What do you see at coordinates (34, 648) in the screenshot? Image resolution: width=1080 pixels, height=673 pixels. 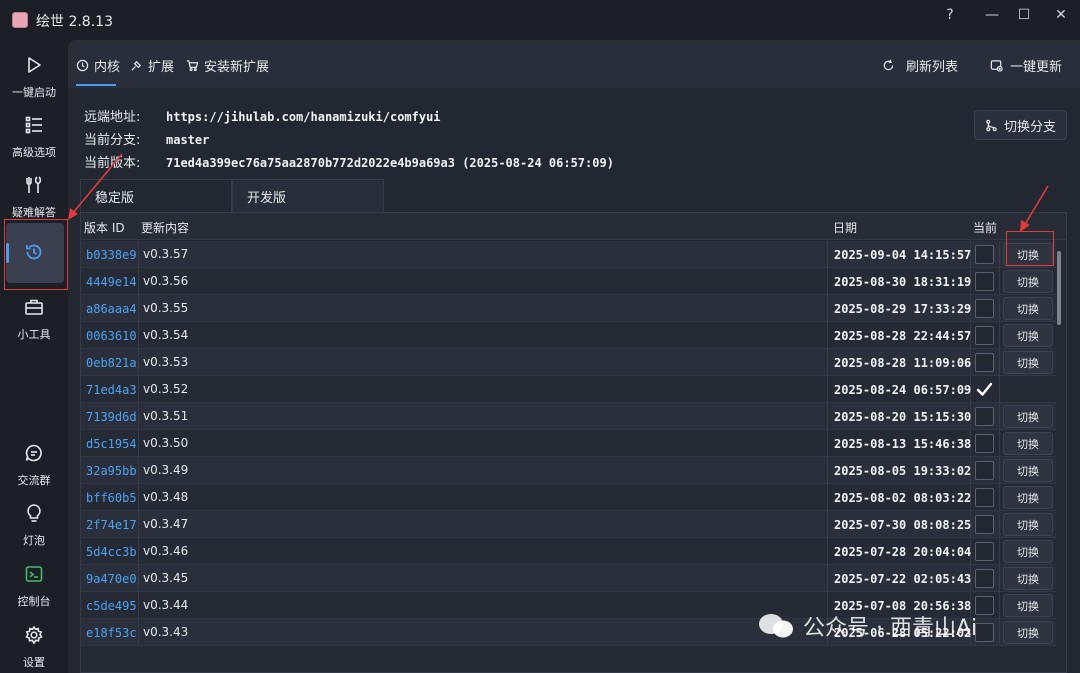 I see `sidebar-item-settings: 设置` at bounding box center [34, 648].